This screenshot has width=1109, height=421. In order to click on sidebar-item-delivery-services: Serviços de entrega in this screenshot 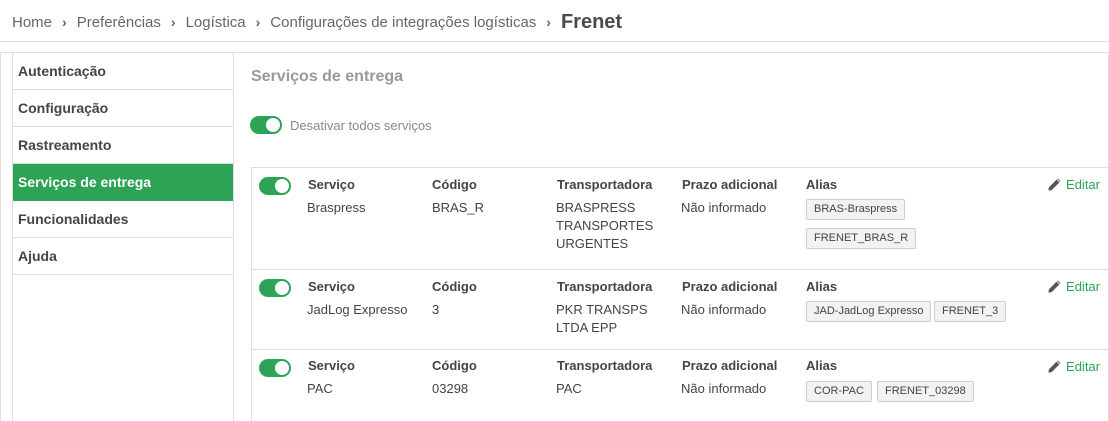, I will do `click(123, 182)`.